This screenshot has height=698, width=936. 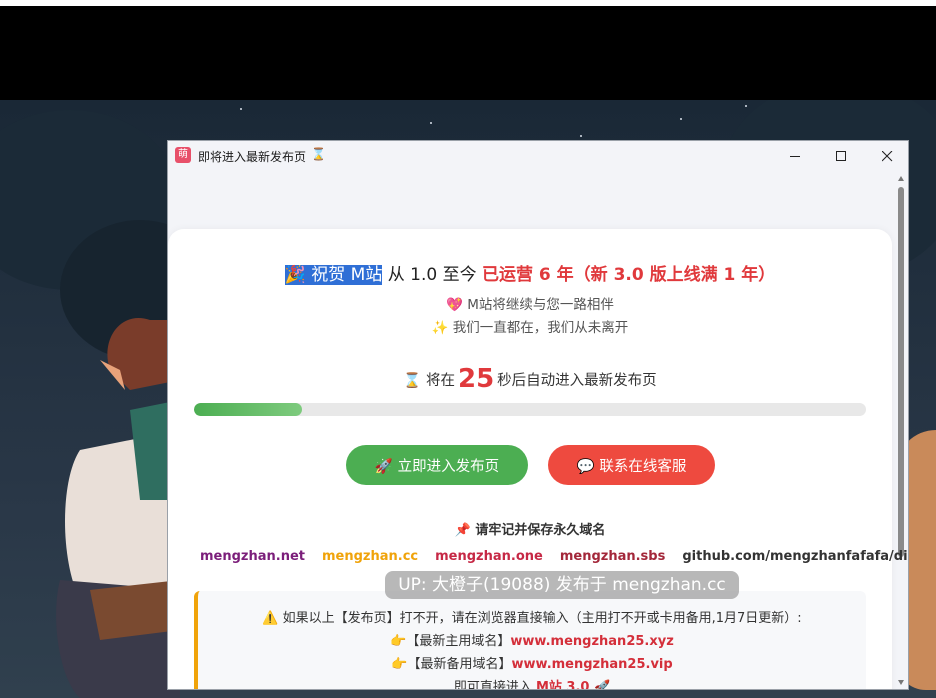 I want to click on minimize-button, so click(x=795, y=156).